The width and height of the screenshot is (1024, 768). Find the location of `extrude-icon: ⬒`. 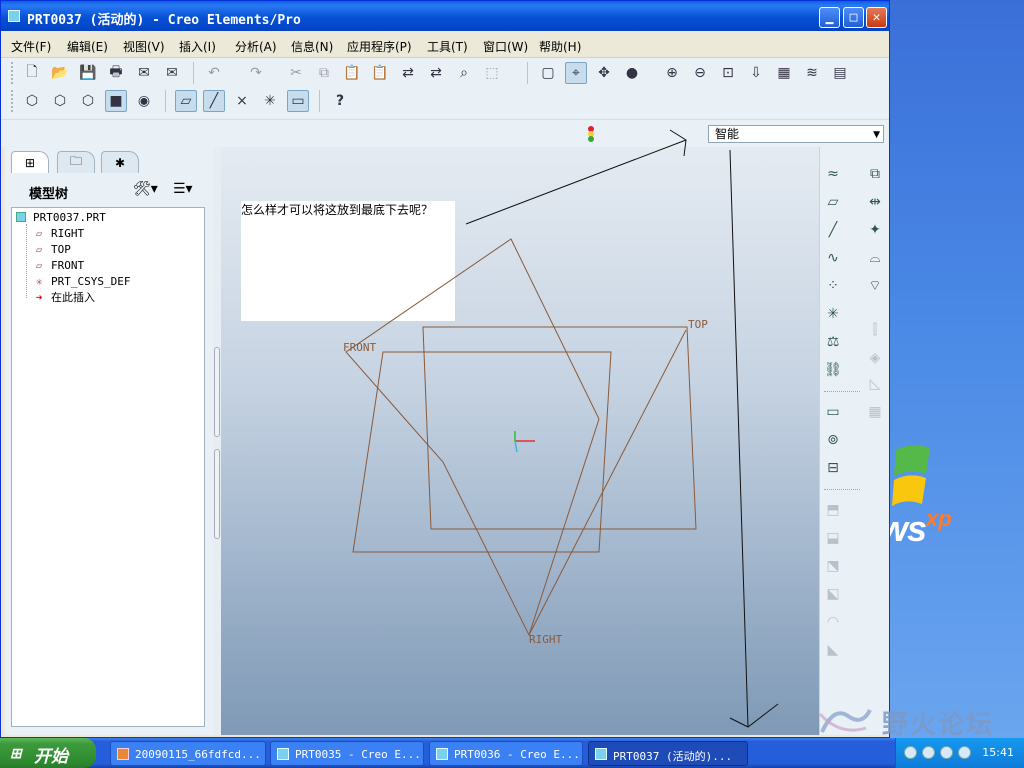

extrude-icon: ⬒ is located at coordinates (833, 510).